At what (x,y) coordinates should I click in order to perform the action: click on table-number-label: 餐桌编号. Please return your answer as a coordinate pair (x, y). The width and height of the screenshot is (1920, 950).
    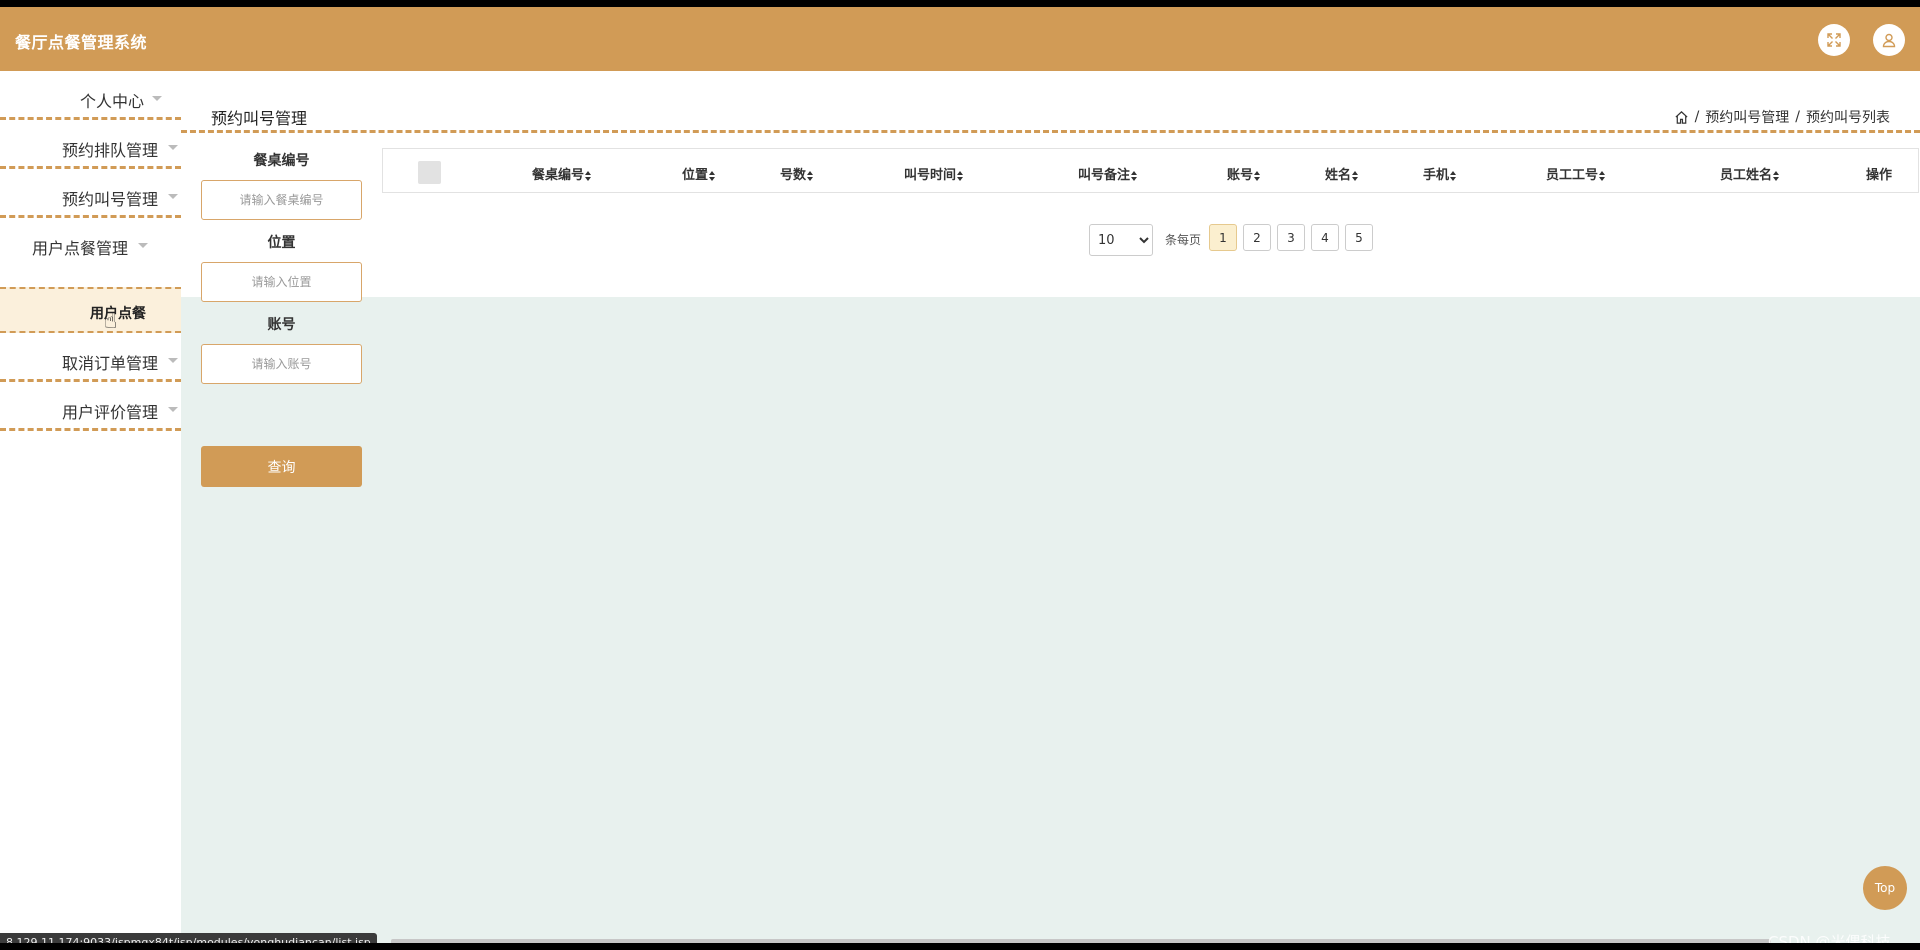
    Looking at the image, I should click on (281, 161).